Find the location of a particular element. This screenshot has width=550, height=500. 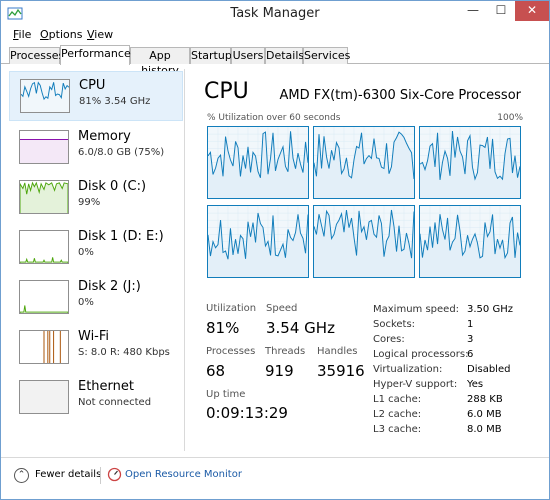

uptime-label: Up time is located at coordinates (226, 394).